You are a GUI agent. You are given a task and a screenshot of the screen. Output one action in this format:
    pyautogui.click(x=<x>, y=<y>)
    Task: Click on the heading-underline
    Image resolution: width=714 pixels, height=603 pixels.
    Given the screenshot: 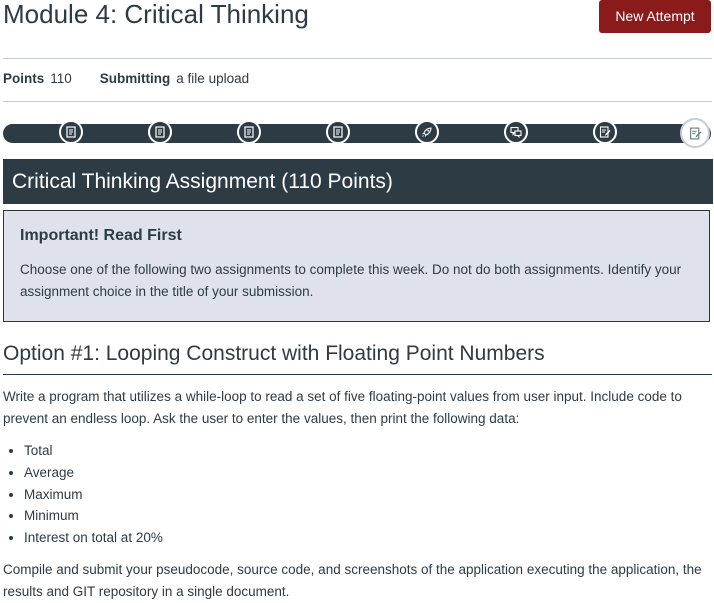 What is the action you would take?
    pyautogui.click(x=357, y=374)
    